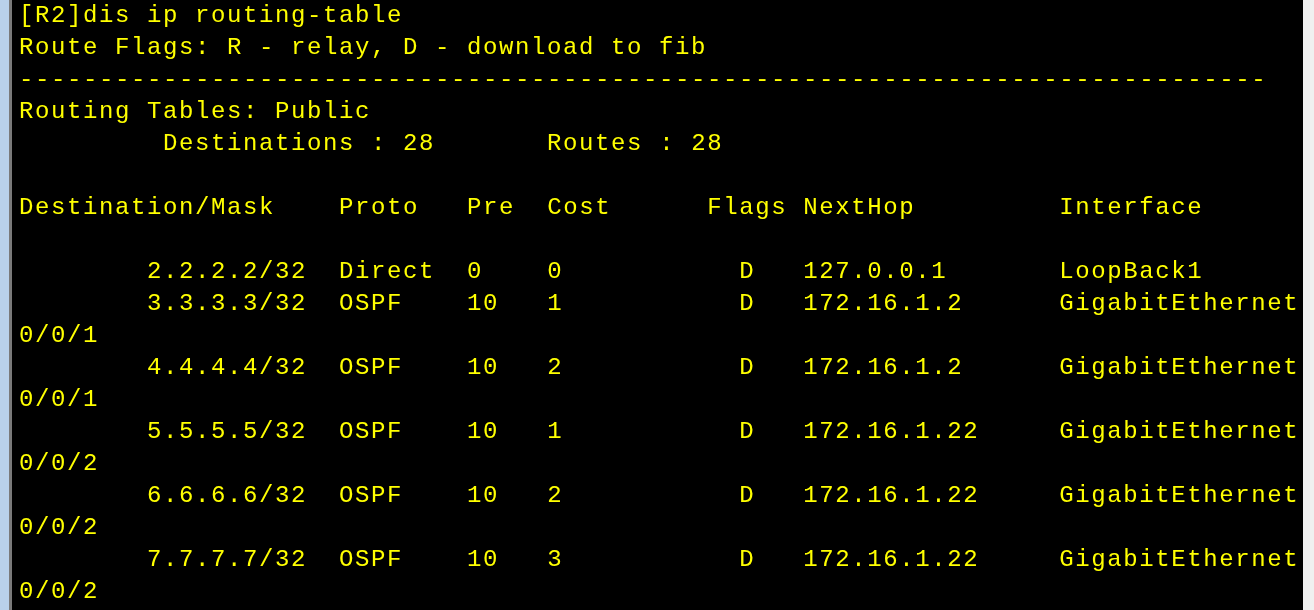 The image size is (1314, 610). I want to click on column-header: Pre, so click(491, 207).